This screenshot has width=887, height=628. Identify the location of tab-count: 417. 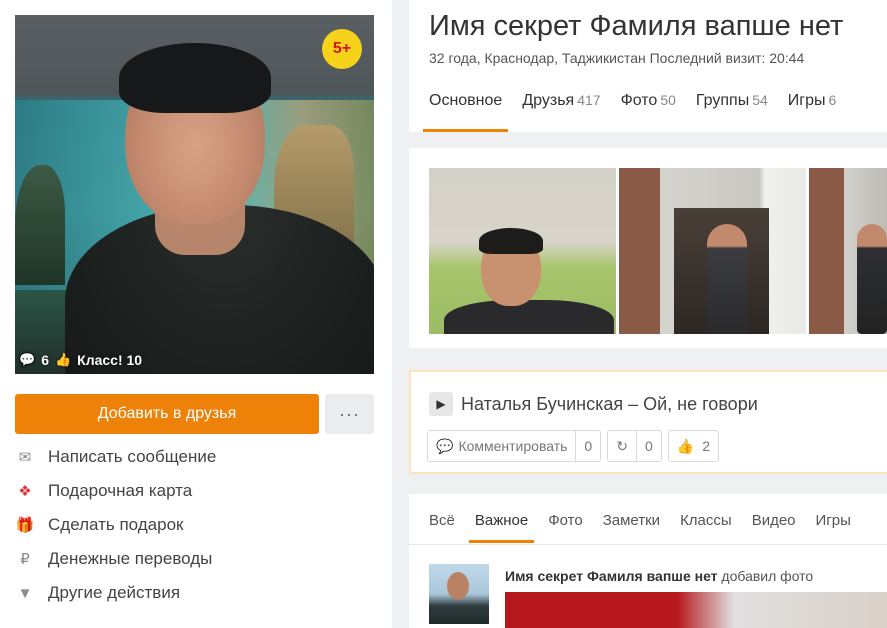
(589, 100).